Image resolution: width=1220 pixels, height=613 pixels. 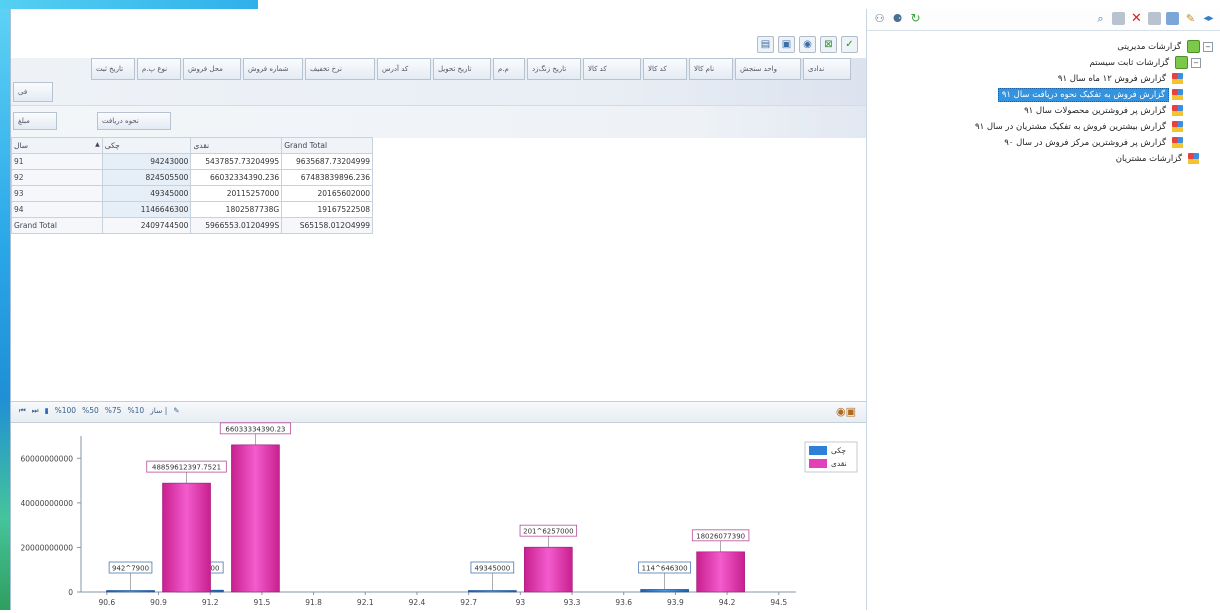 I want to click on field-header: تاریخ تحویل, so click(x=462, y=69).